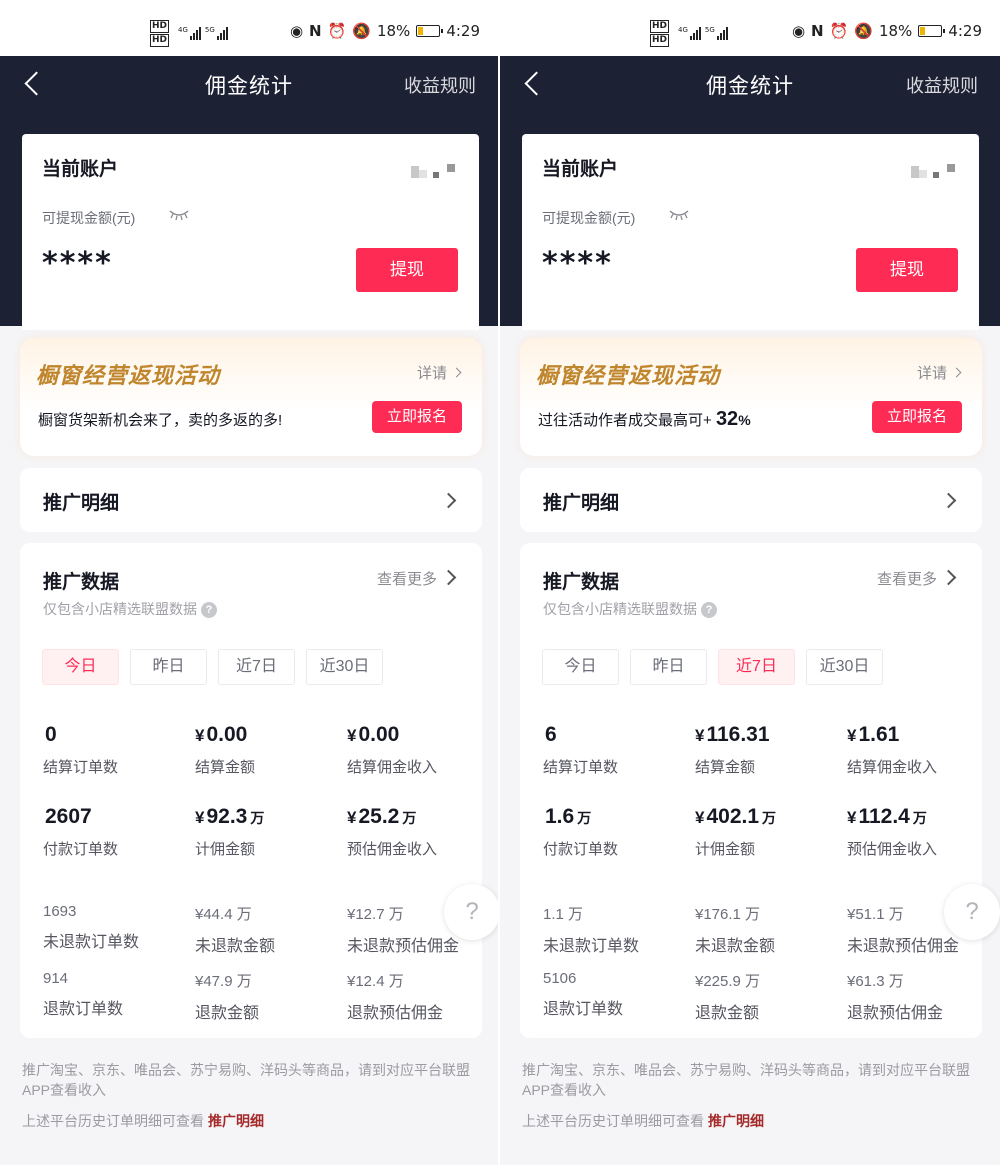 This screenshot has width=1000, height=1165. I want to click on refund-metric-item: 1693 未退款订单数, so click(118, 927).